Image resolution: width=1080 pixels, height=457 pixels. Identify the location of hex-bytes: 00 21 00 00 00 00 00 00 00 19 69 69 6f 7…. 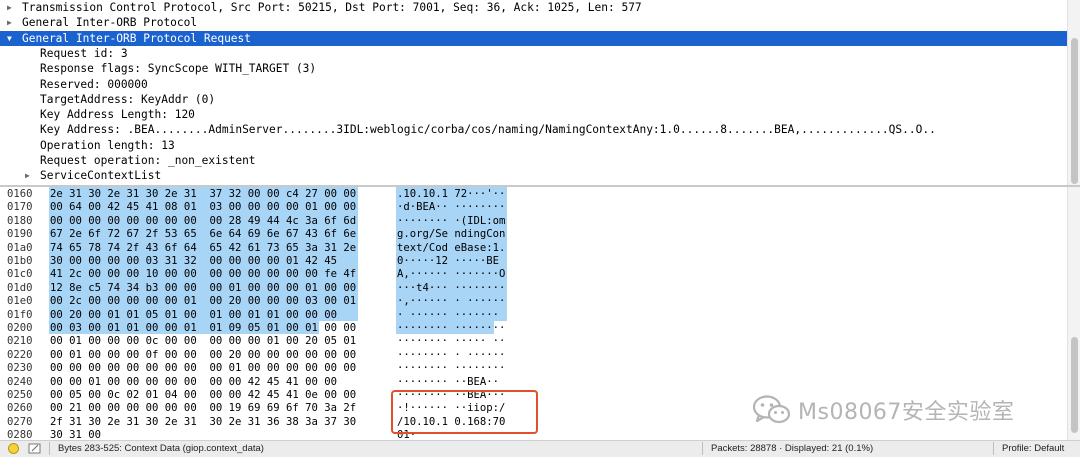
(203, 408).